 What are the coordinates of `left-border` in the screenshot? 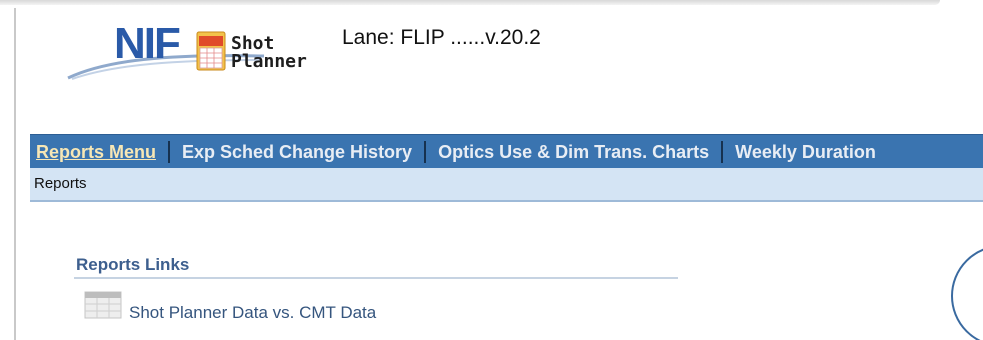 It's located at (15, 174).